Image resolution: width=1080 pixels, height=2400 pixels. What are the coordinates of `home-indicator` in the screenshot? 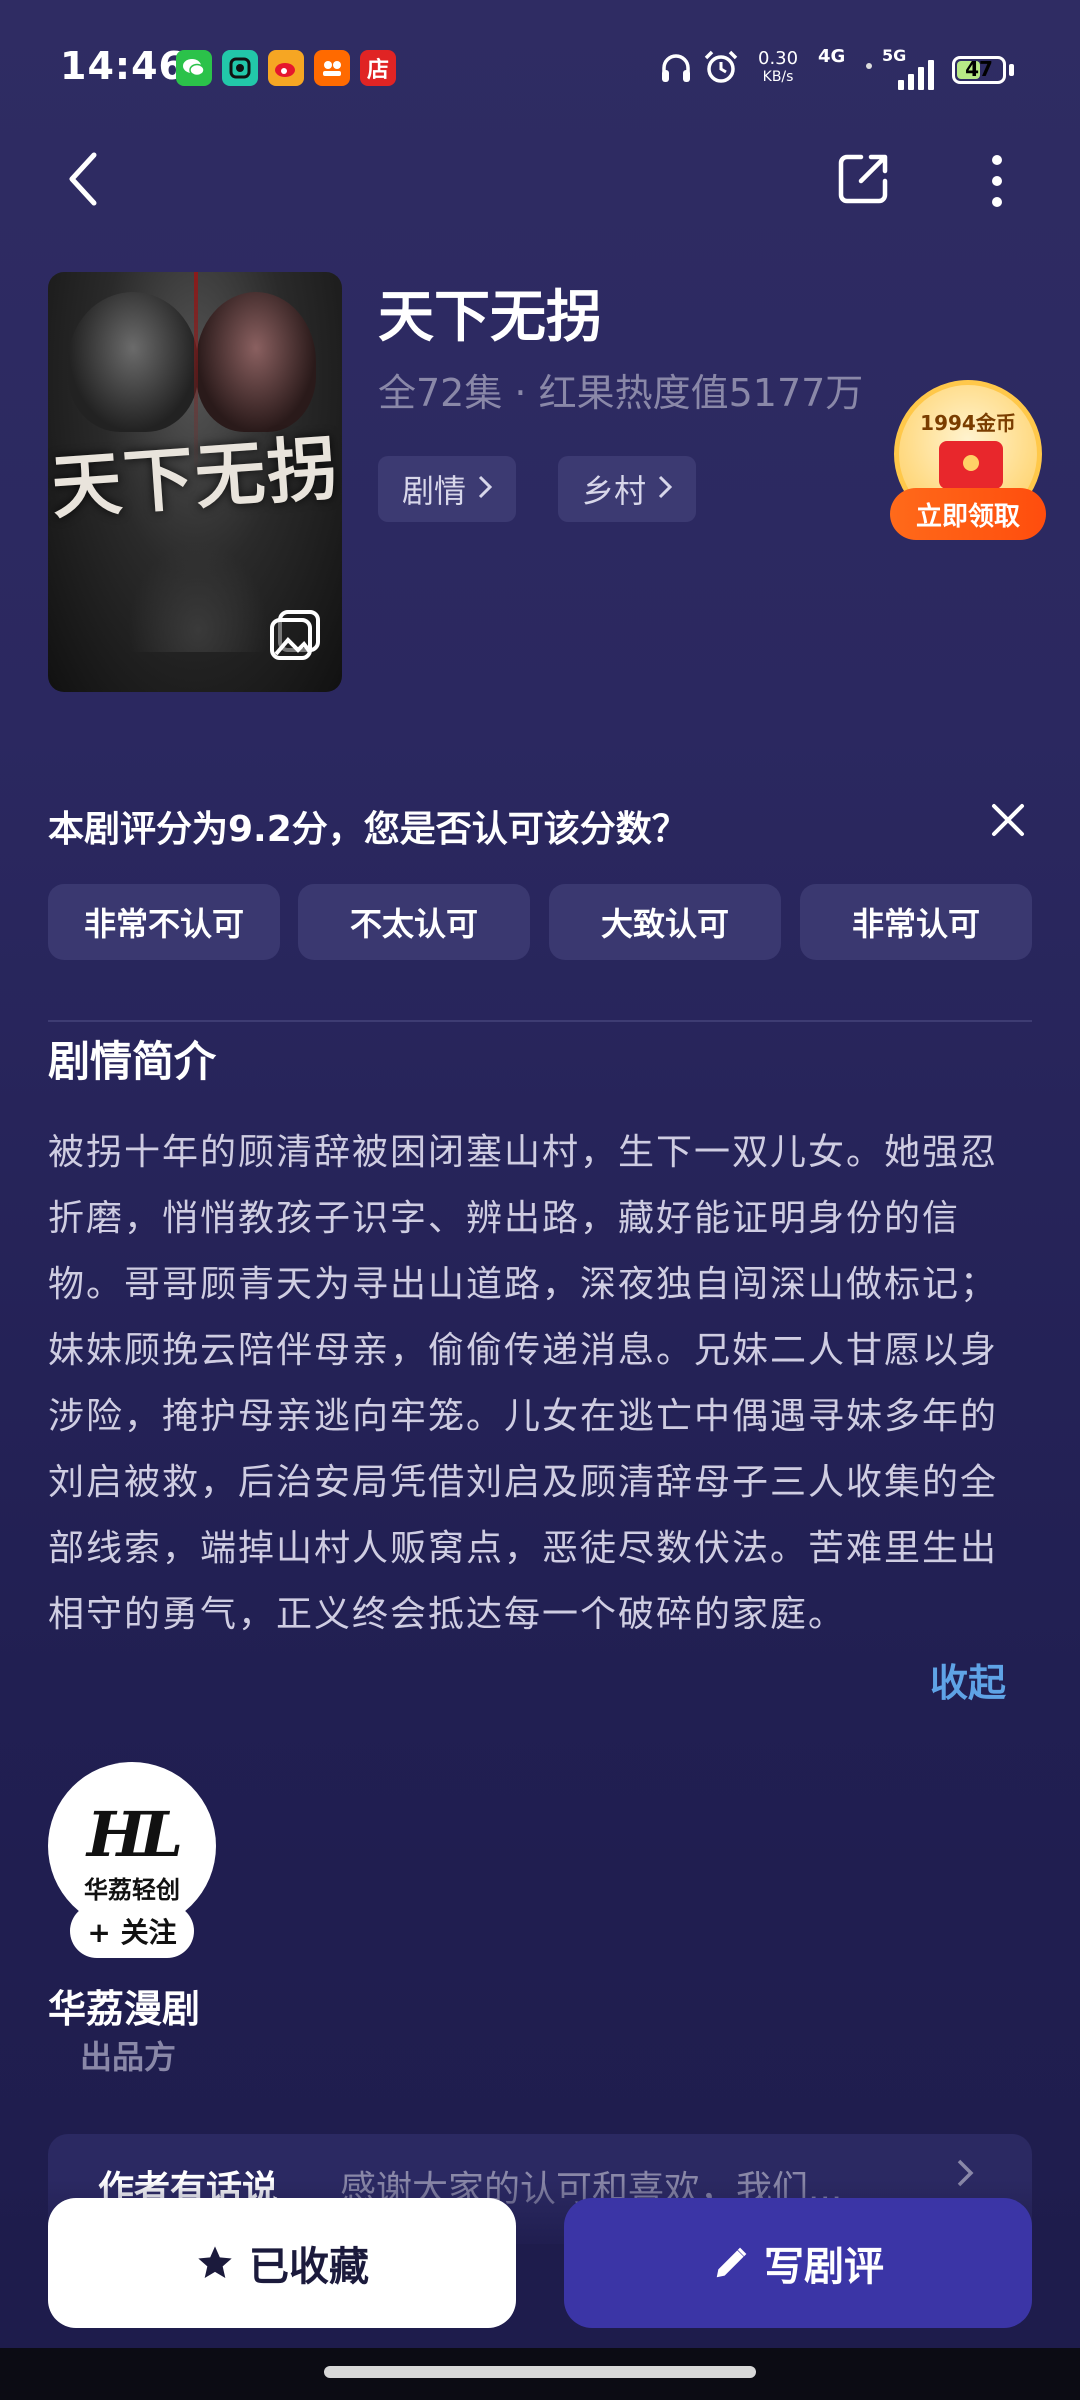 It's located at (540, 2372).